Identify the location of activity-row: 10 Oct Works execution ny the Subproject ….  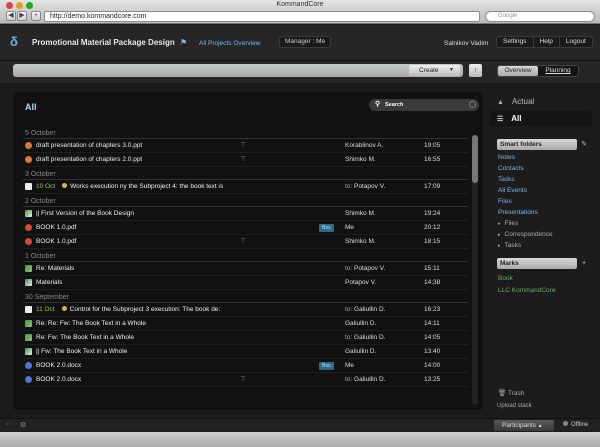
(245, 187).